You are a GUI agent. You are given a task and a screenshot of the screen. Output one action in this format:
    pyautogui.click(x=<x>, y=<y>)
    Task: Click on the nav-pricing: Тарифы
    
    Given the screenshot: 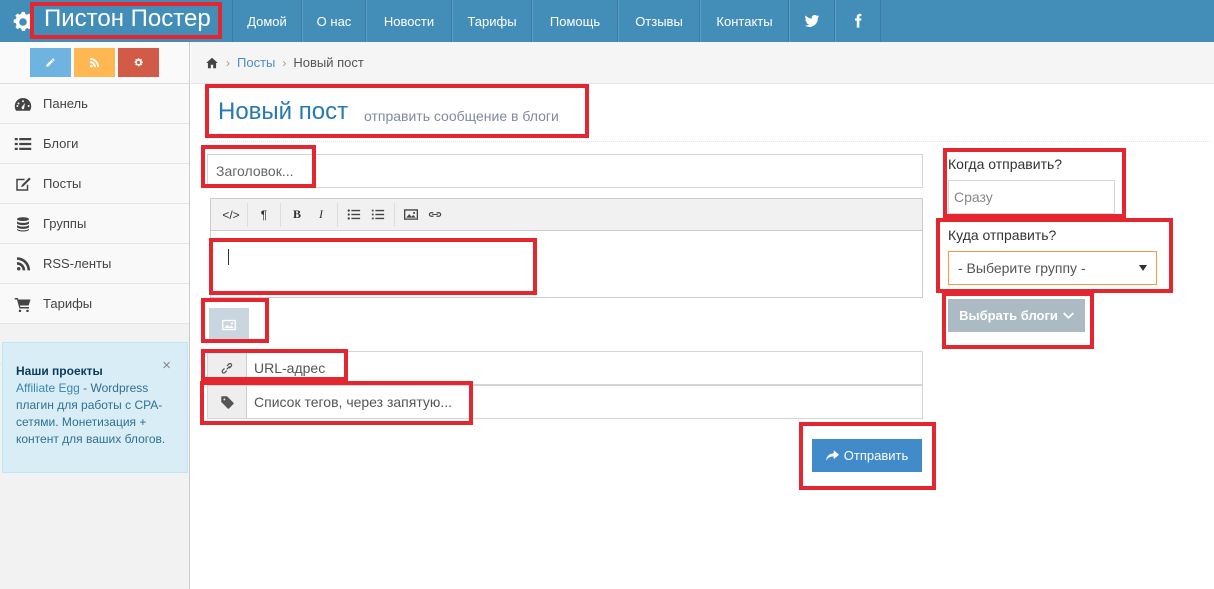 What is the action you would take?
    pyautogui.click(x=492, y=21)
    